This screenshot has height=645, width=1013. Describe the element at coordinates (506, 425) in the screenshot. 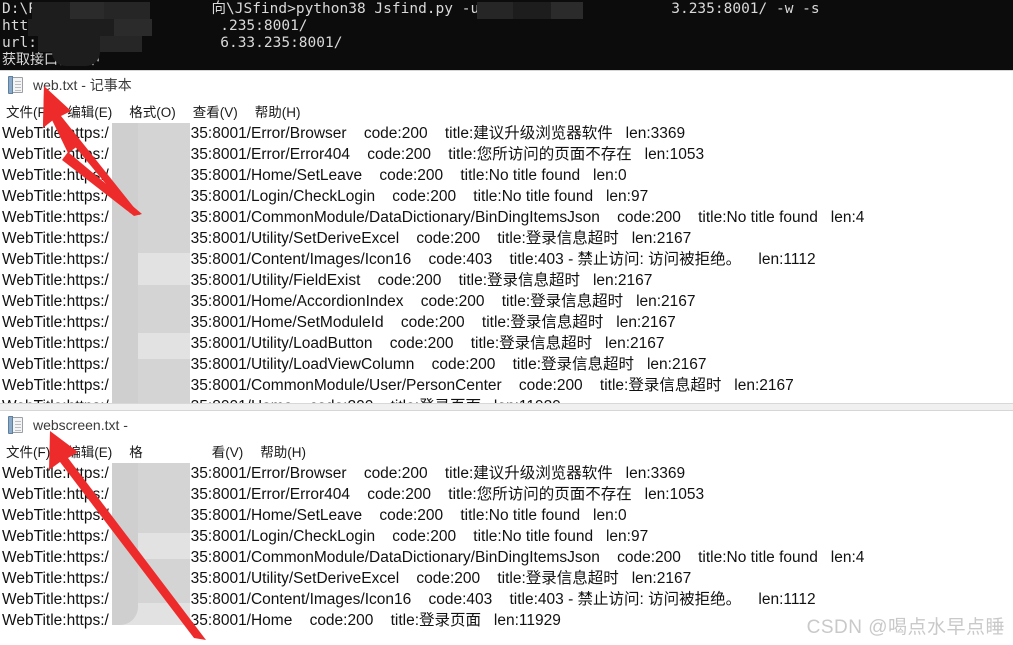

I see `titlebar-webscreen-txt: webscreen.txt -` at that location.